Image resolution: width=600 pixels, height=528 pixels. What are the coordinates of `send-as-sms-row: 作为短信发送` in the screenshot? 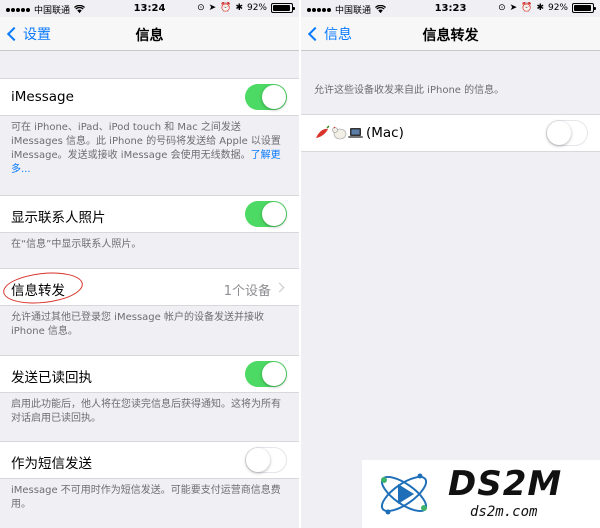 It's located at (149, 460).